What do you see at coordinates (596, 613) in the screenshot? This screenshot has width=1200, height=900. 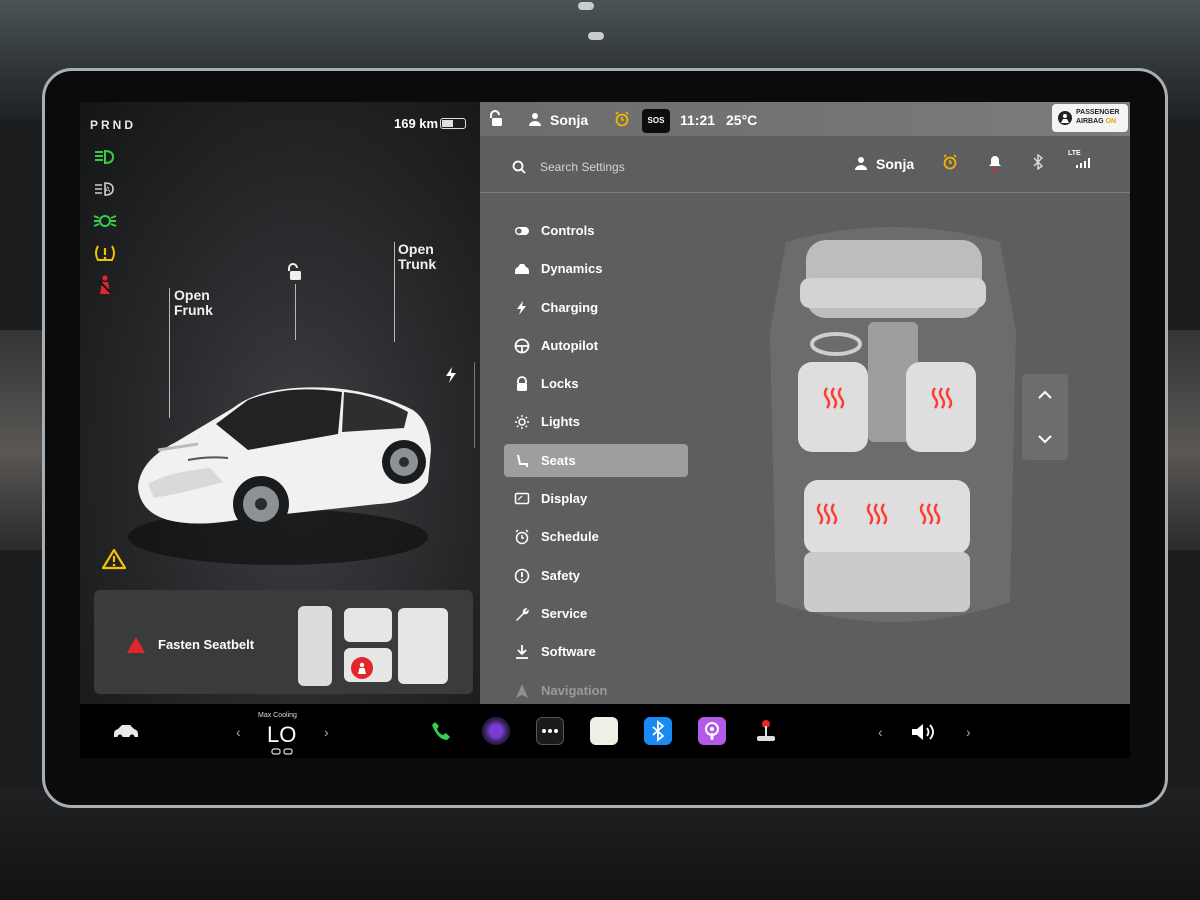 I see `menu-item-service: Service` at bounding box center [596, 613].